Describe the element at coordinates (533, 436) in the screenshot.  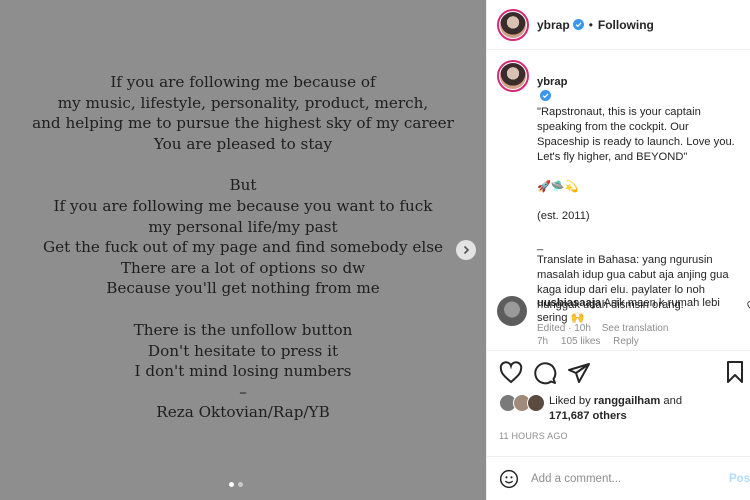
I see `post-timestamp: 11 HOURS AGO` at that location.